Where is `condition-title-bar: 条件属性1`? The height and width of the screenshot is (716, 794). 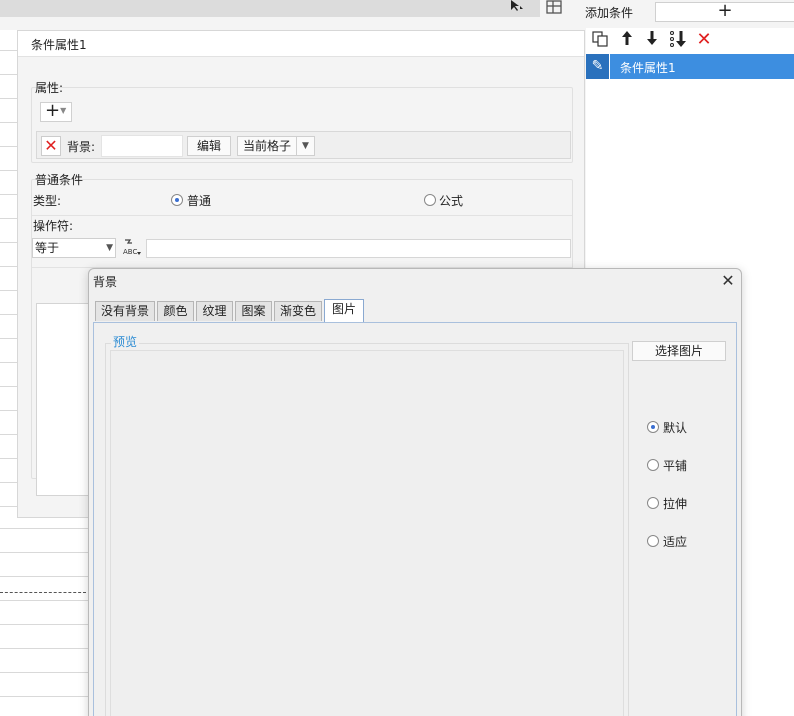 condition-title-bar: 条件属性1 is located at coordinates (301, 44).